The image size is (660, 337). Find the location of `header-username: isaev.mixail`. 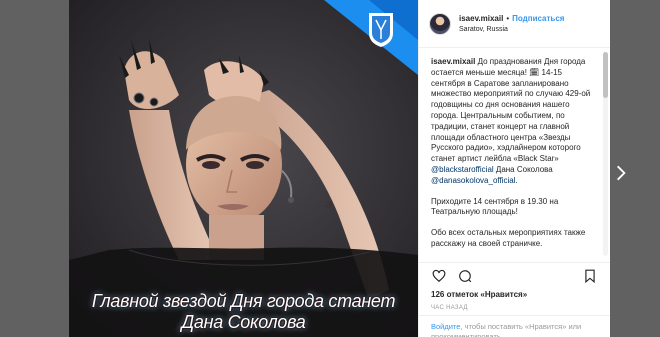

header-username: isaev.mixail is located at coordinates (481, 18).